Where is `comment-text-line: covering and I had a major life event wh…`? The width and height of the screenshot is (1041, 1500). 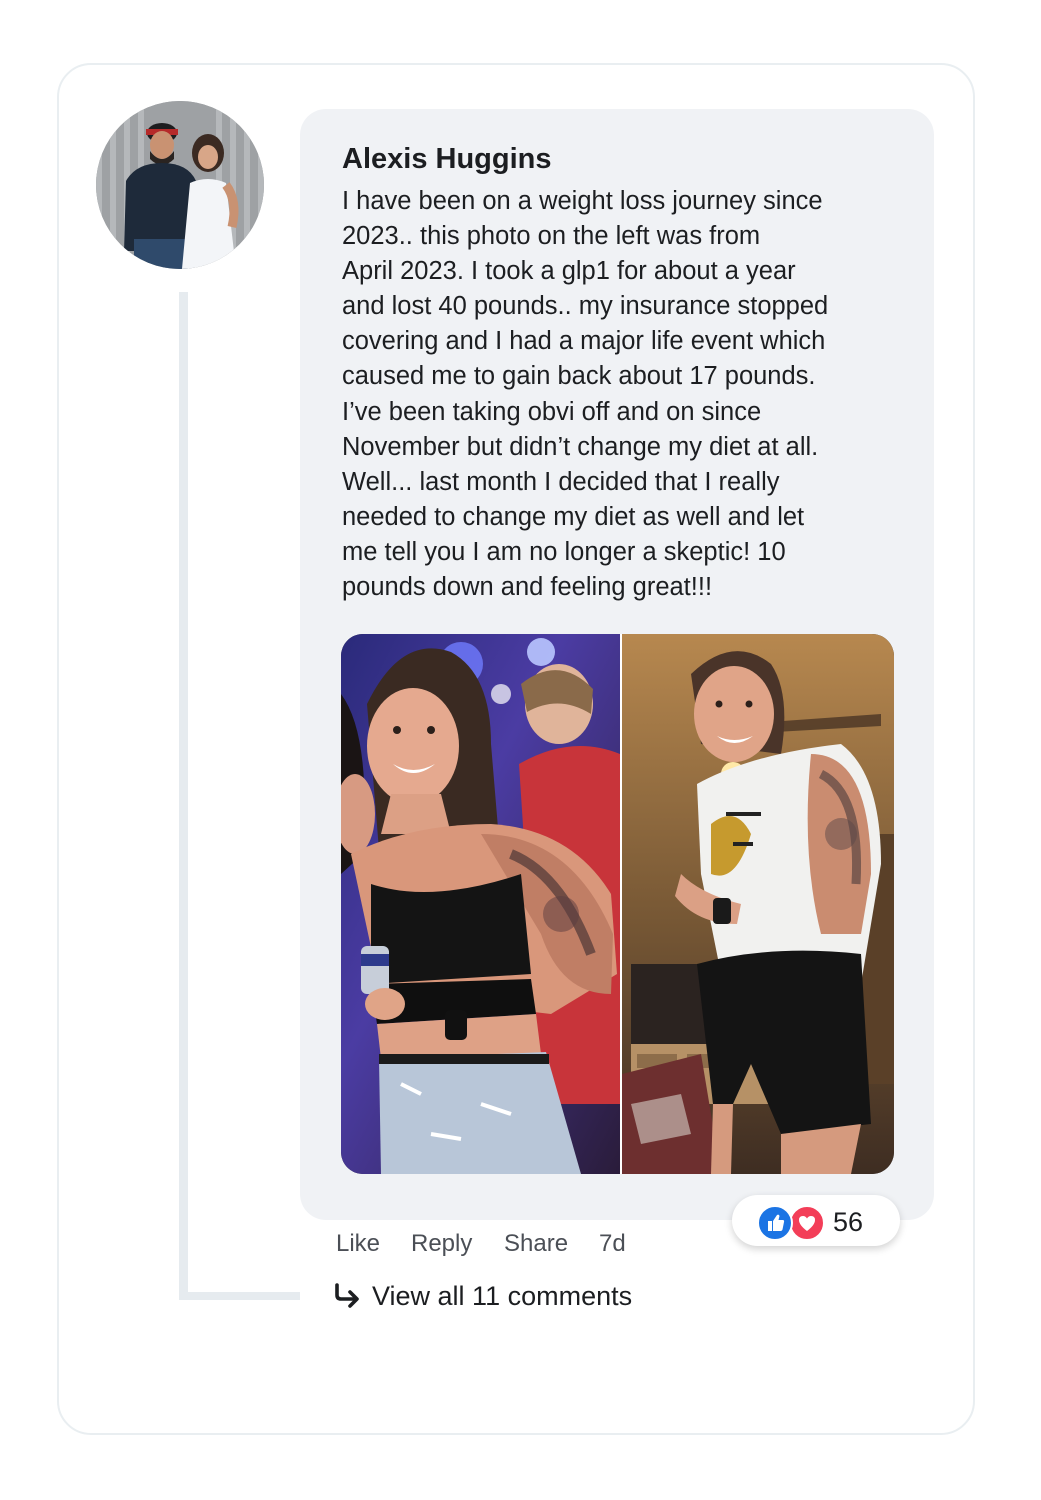
comment-text-line: covering and I had a major life event wh… is located at coordinates (584, 341).